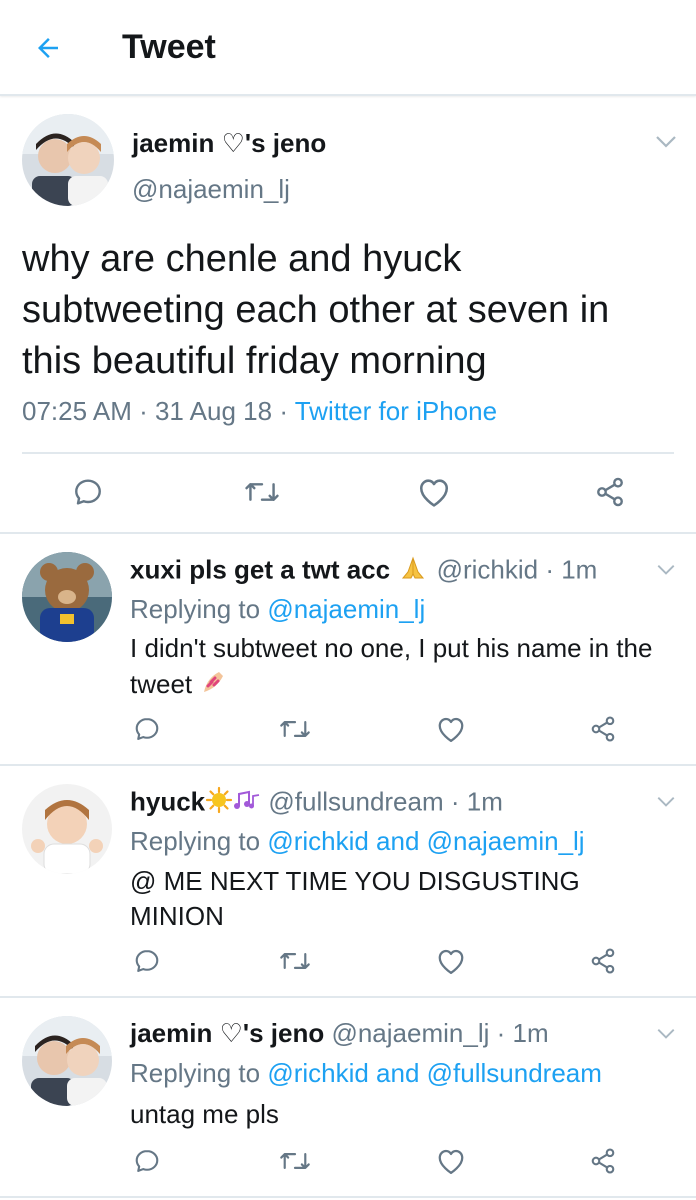  I want to click on mention-link: @richkid and @fullsundream, so click(434, 1073).